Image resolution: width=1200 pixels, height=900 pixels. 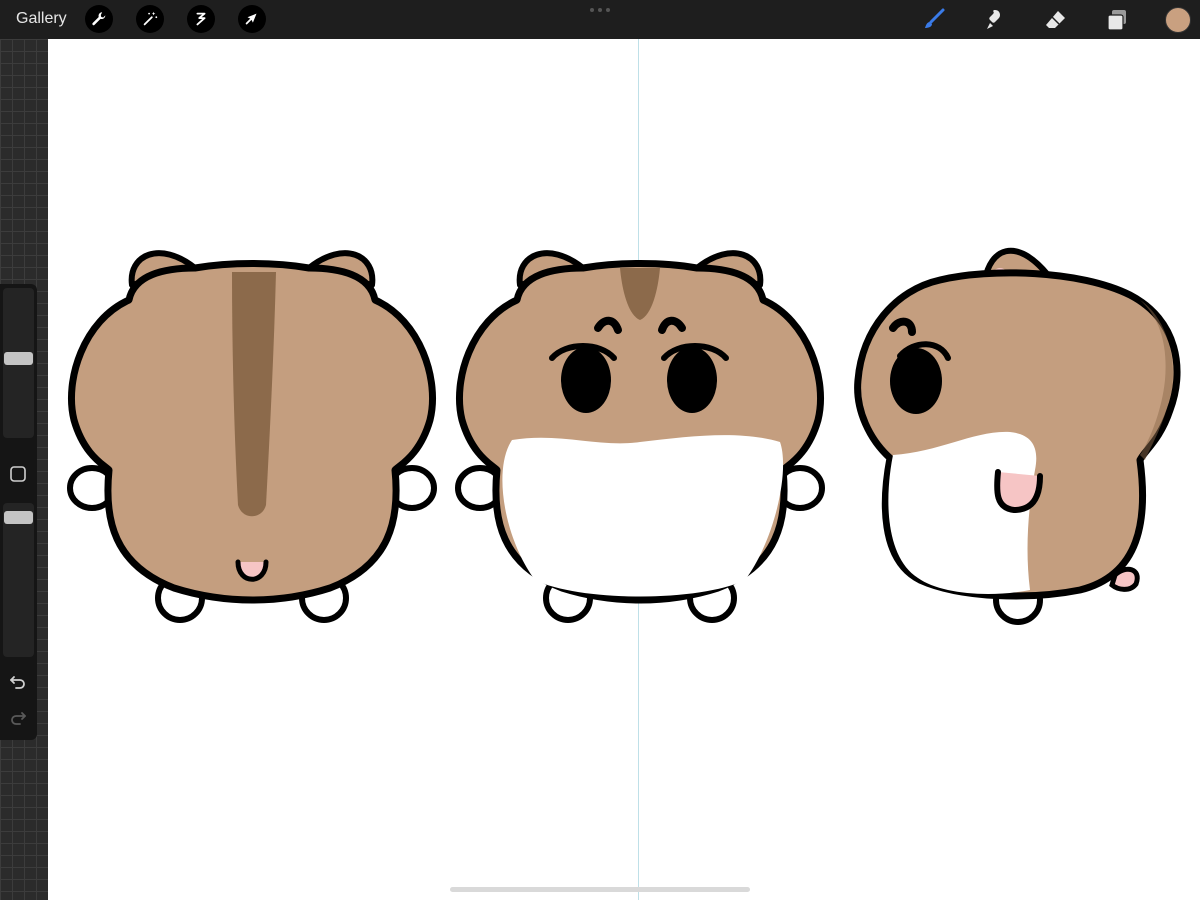 I want to click on home-indicator, so click(x=600, y=889).